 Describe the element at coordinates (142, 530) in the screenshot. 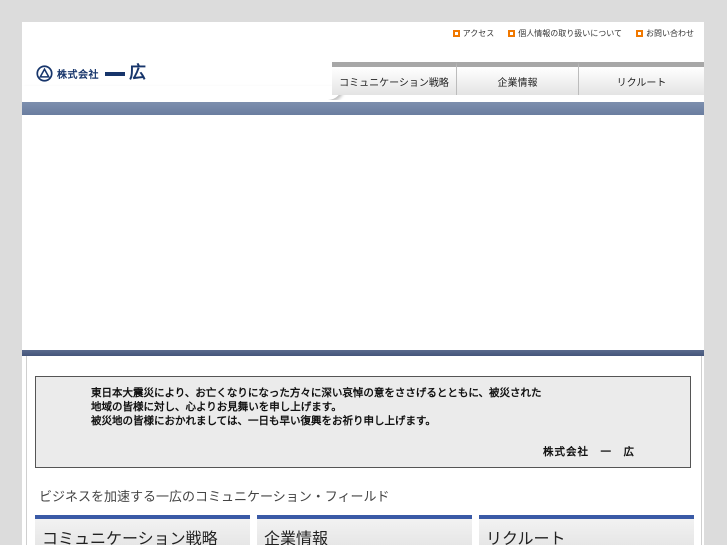

I see `section-communication-strategy: コミュニケーション戦略` at that location.